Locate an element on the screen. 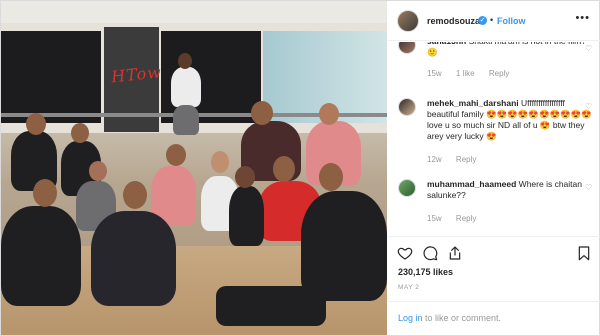 This screenshot has height=336, width=600. action-bar is located at coordinates (494, 250).